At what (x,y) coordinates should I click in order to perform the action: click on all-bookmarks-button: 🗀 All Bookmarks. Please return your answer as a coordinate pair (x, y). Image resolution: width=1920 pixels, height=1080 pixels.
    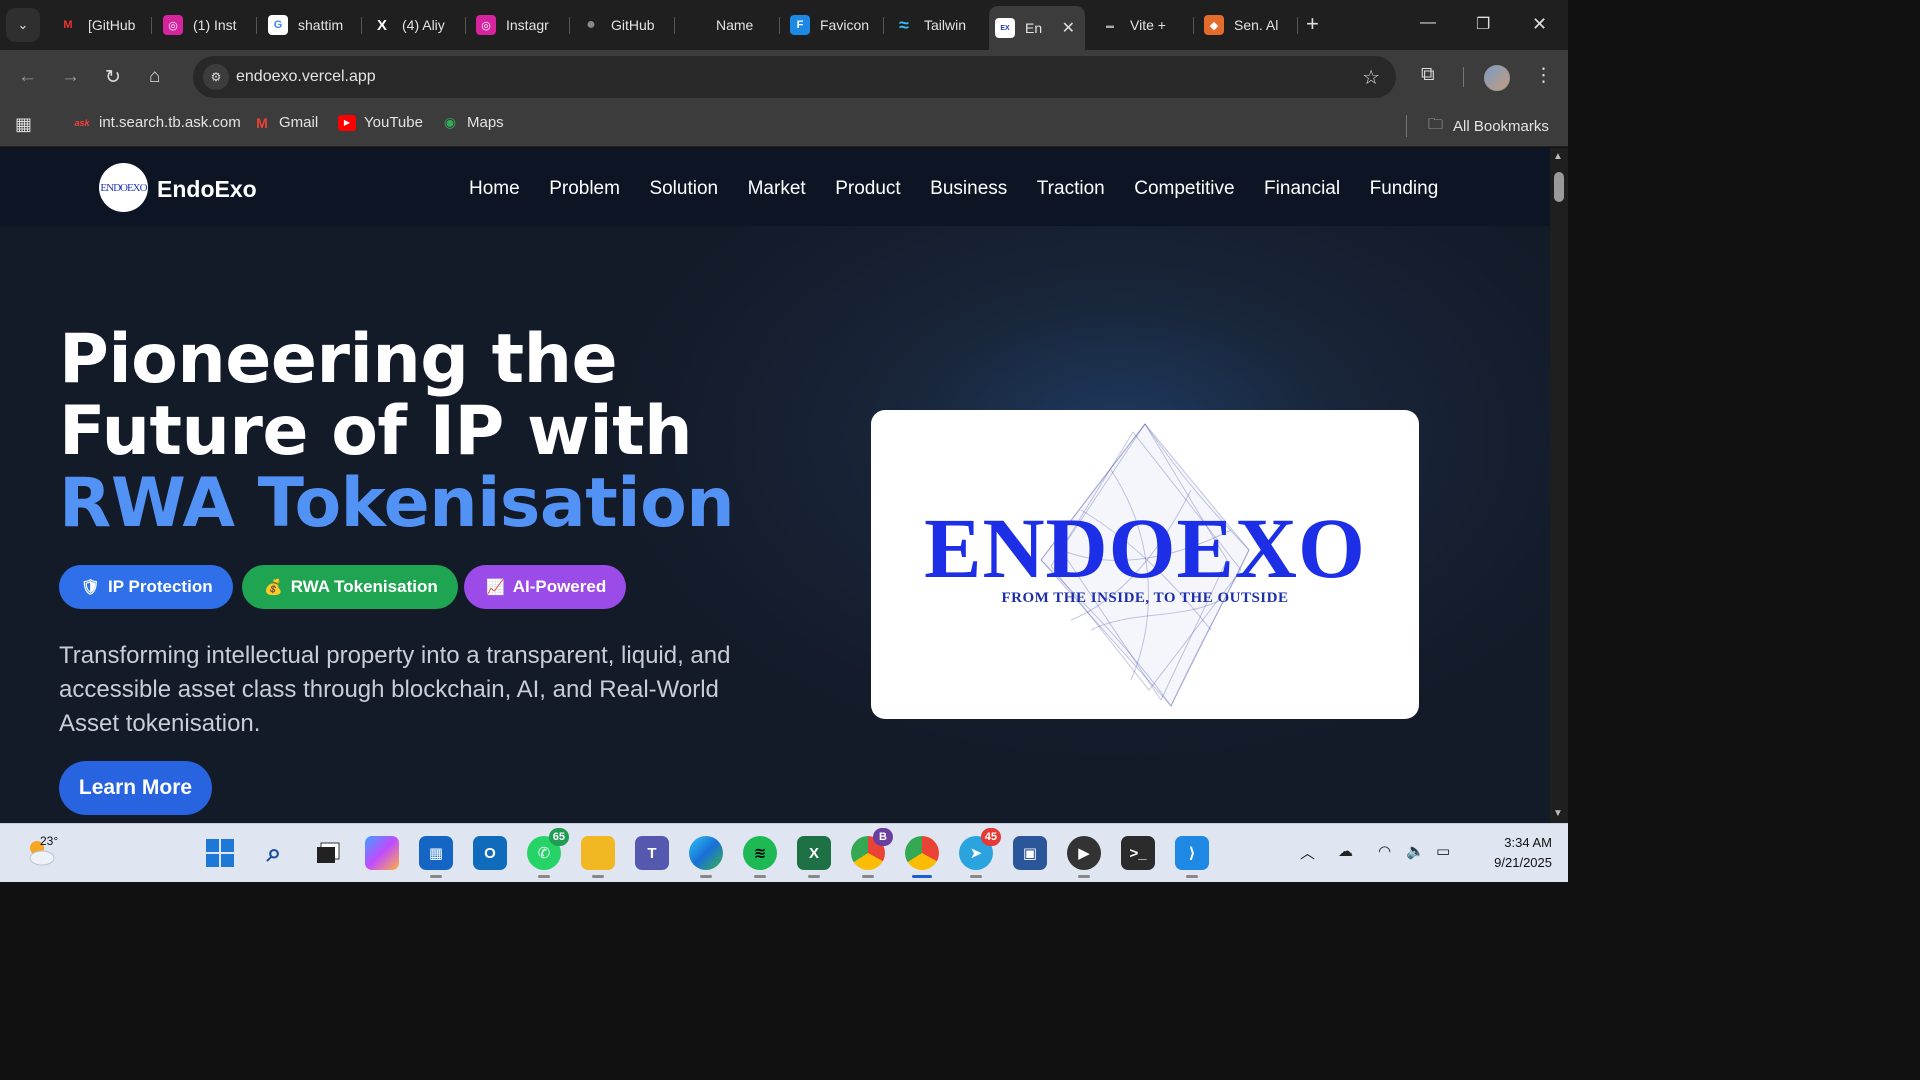
    Looking at the image, I should click on (1488, 126).